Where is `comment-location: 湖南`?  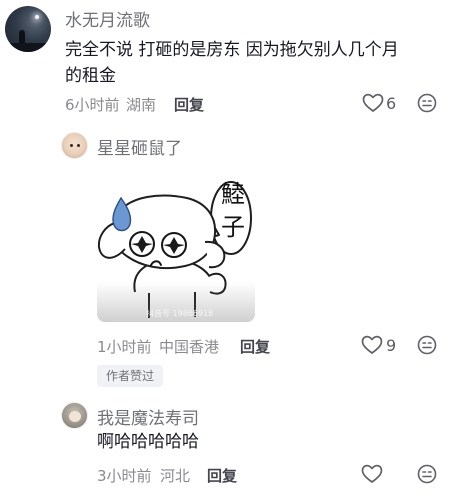 comment-location: 湖南 is located at coordinates (141, 105).